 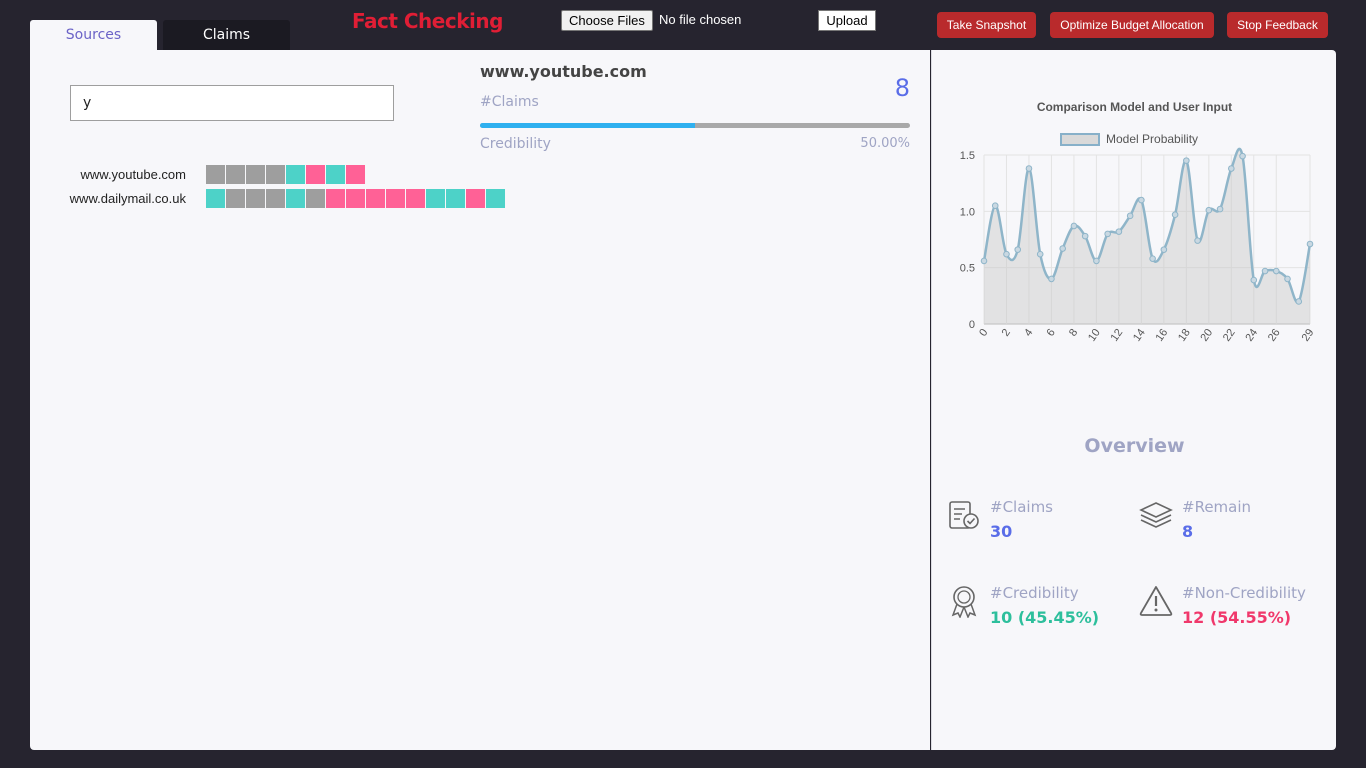 I want to click on legend-label: Model Probability, so click(x=1152, y=139).